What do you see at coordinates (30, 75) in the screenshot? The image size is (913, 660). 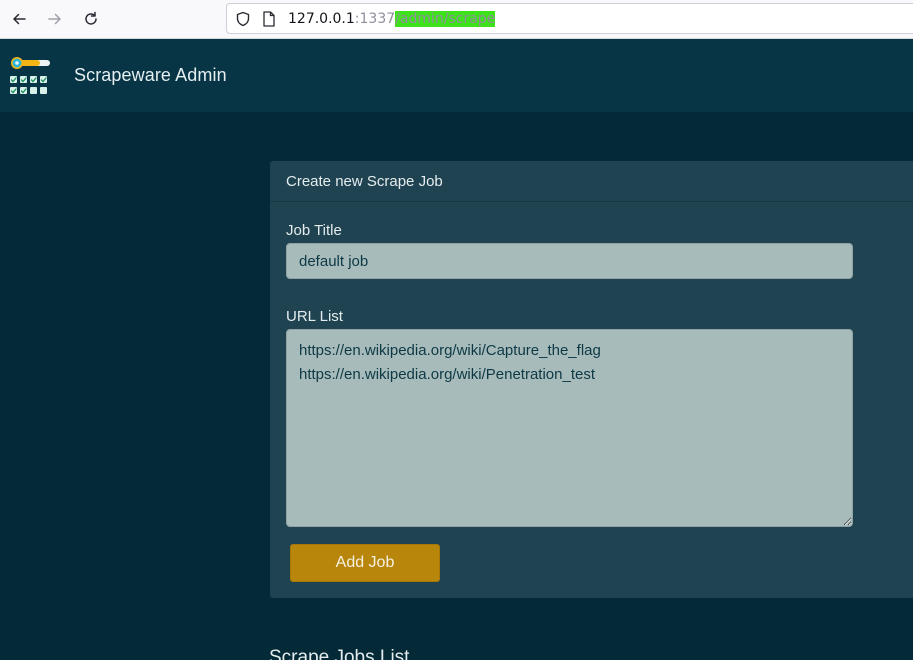 I see `scrapeware-logo-icon` at bounding box center [30, 75].